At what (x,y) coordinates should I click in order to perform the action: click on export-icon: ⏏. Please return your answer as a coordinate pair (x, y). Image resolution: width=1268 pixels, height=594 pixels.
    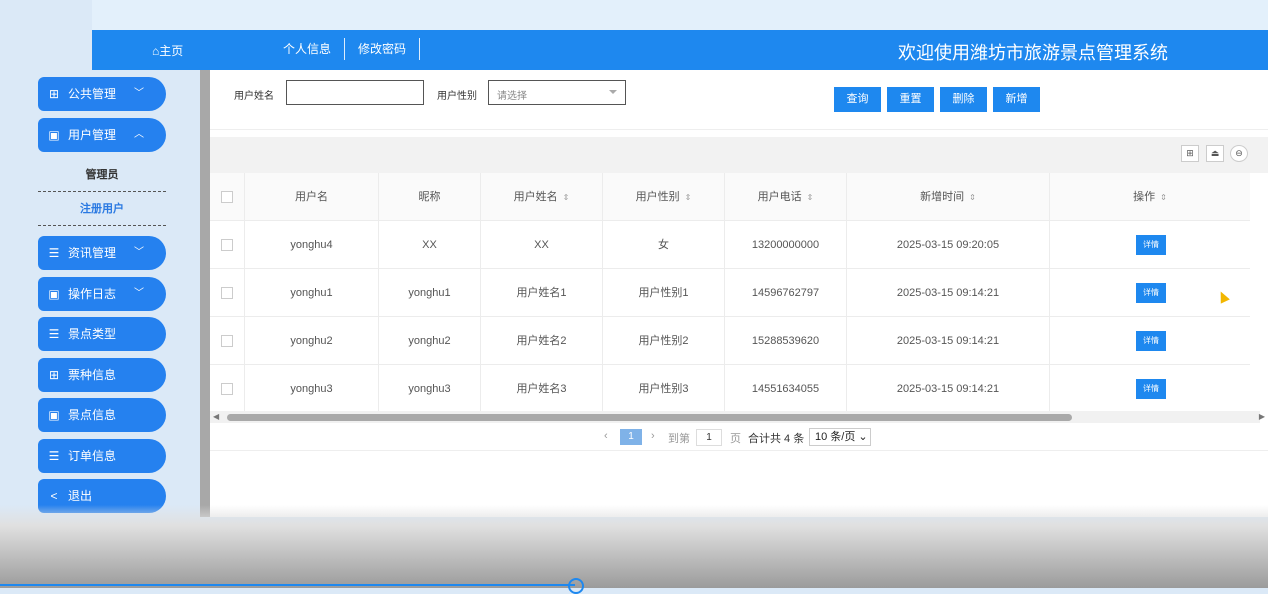
    Looking at the image, I should click on (1215, 153).